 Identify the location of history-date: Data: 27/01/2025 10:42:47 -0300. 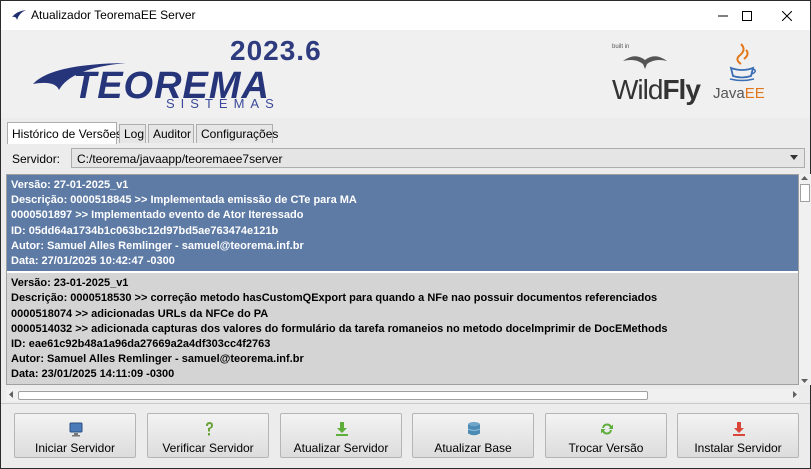
(93, 261).